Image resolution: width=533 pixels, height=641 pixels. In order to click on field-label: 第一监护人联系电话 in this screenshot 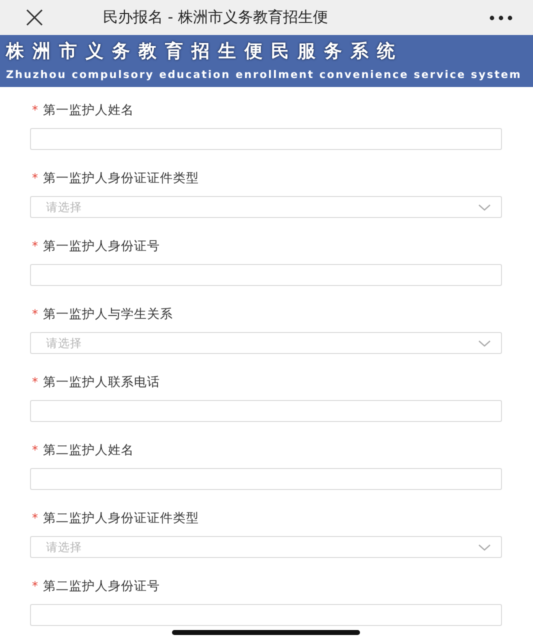, I will do `click(101, 382)`.